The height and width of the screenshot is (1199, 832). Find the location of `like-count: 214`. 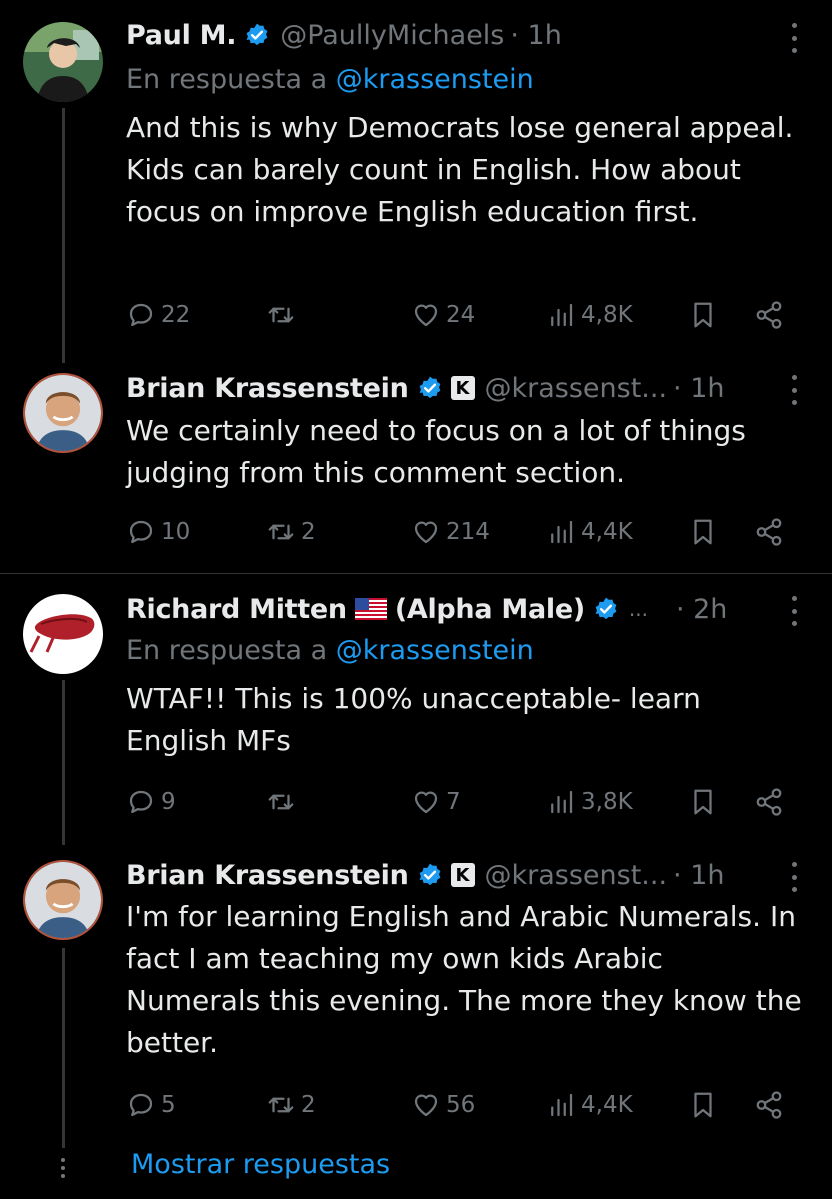

like-count: 214 is located at coordinates (468, 532).